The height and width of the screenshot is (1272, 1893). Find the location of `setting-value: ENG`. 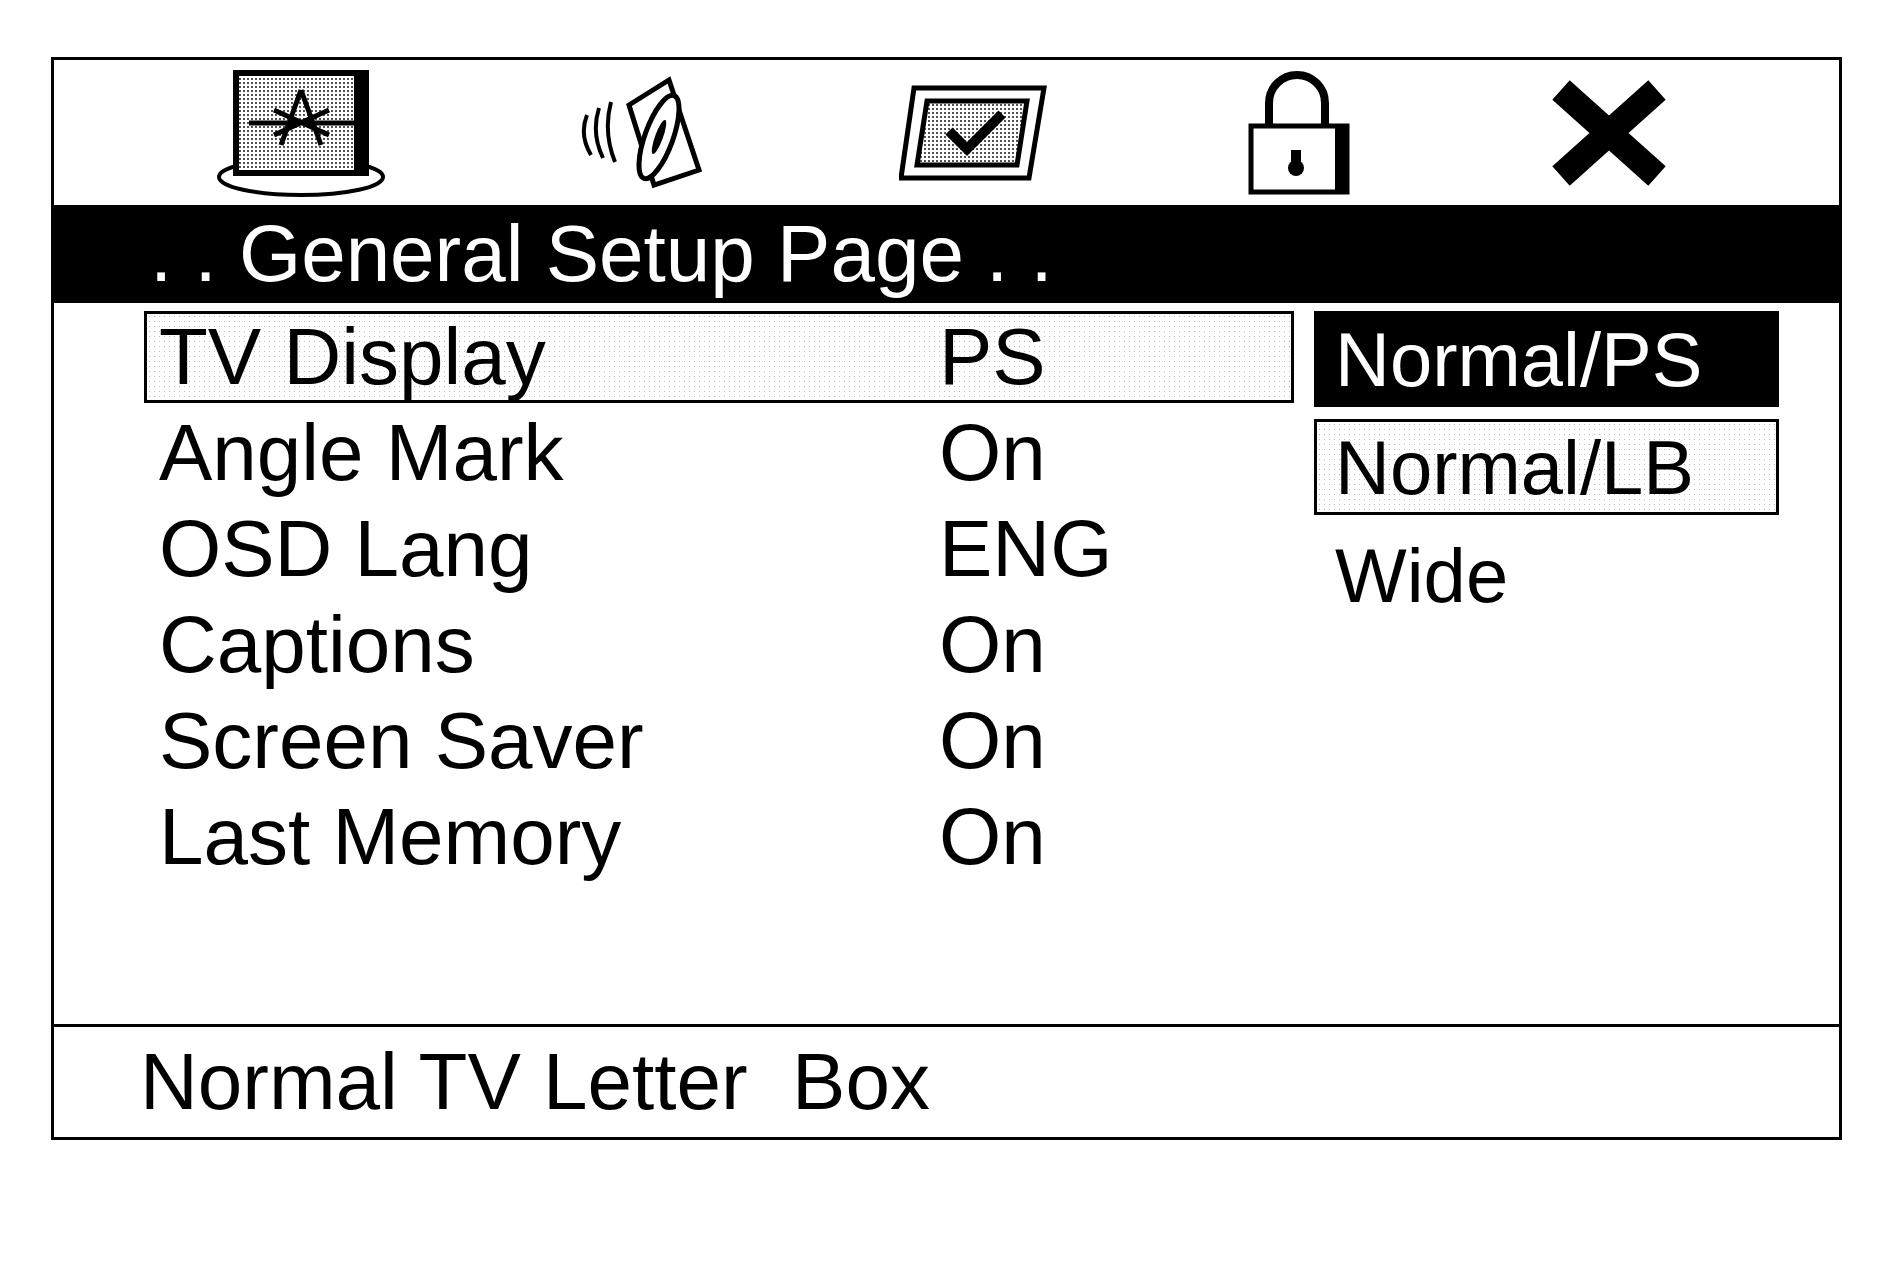

setting-value: ENG is located at coordinates (1026, 549).